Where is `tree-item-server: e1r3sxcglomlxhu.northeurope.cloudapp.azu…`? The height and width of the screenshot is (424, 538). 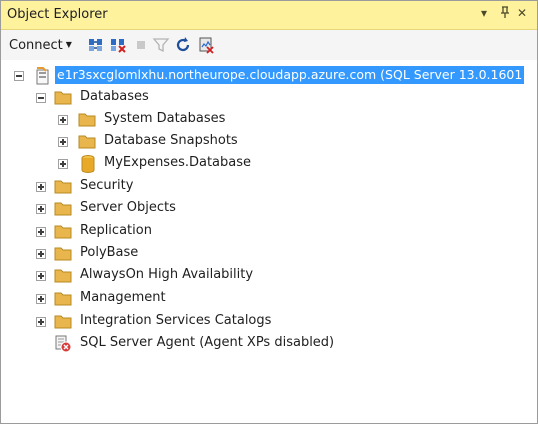 tree-item-server: e1r3sxcglomlxhu.northeurope.cloudapp.azu… is located at coordinates (269, 76).